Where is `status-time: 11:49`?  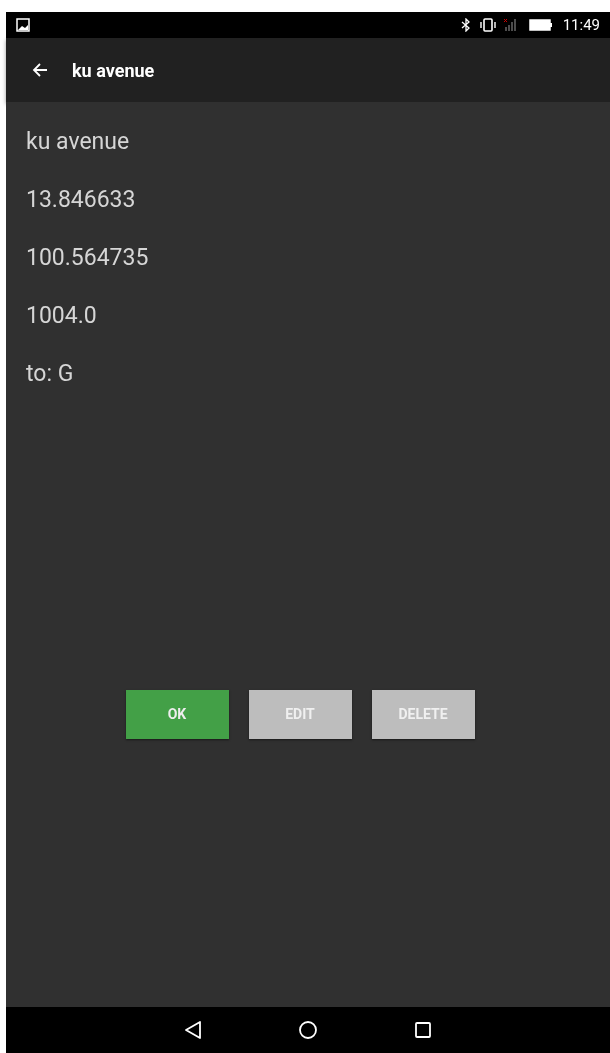 status-time: 11:49 is located at coordinates (581, 25).